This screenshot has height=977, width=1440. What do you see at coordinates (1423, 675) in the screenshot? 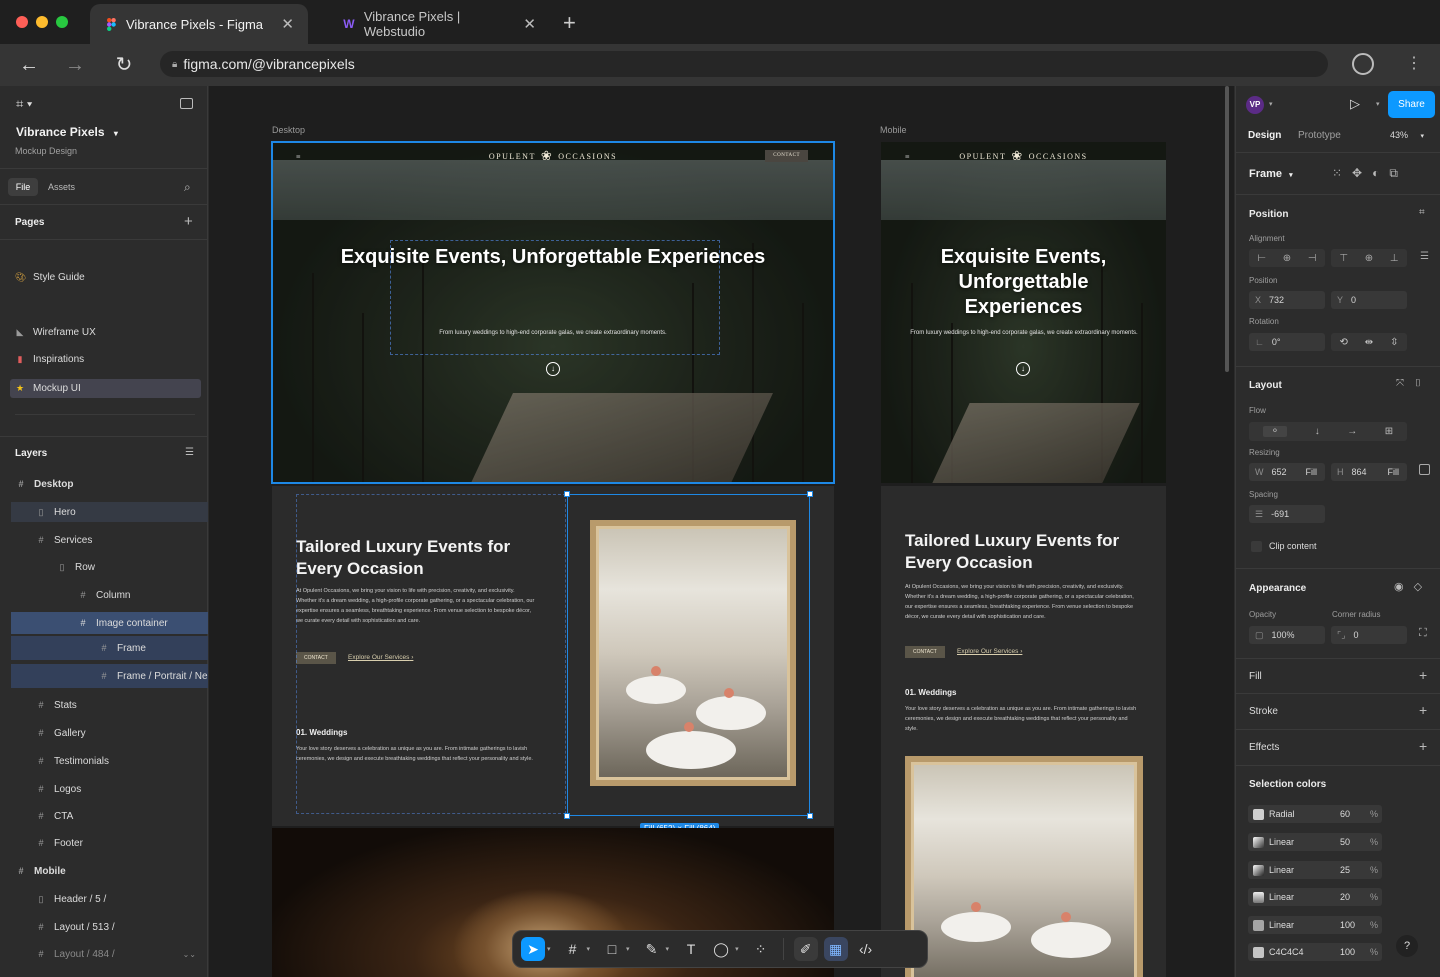
I see `add-fill-icon: +` at bounding box center [1423, 675].